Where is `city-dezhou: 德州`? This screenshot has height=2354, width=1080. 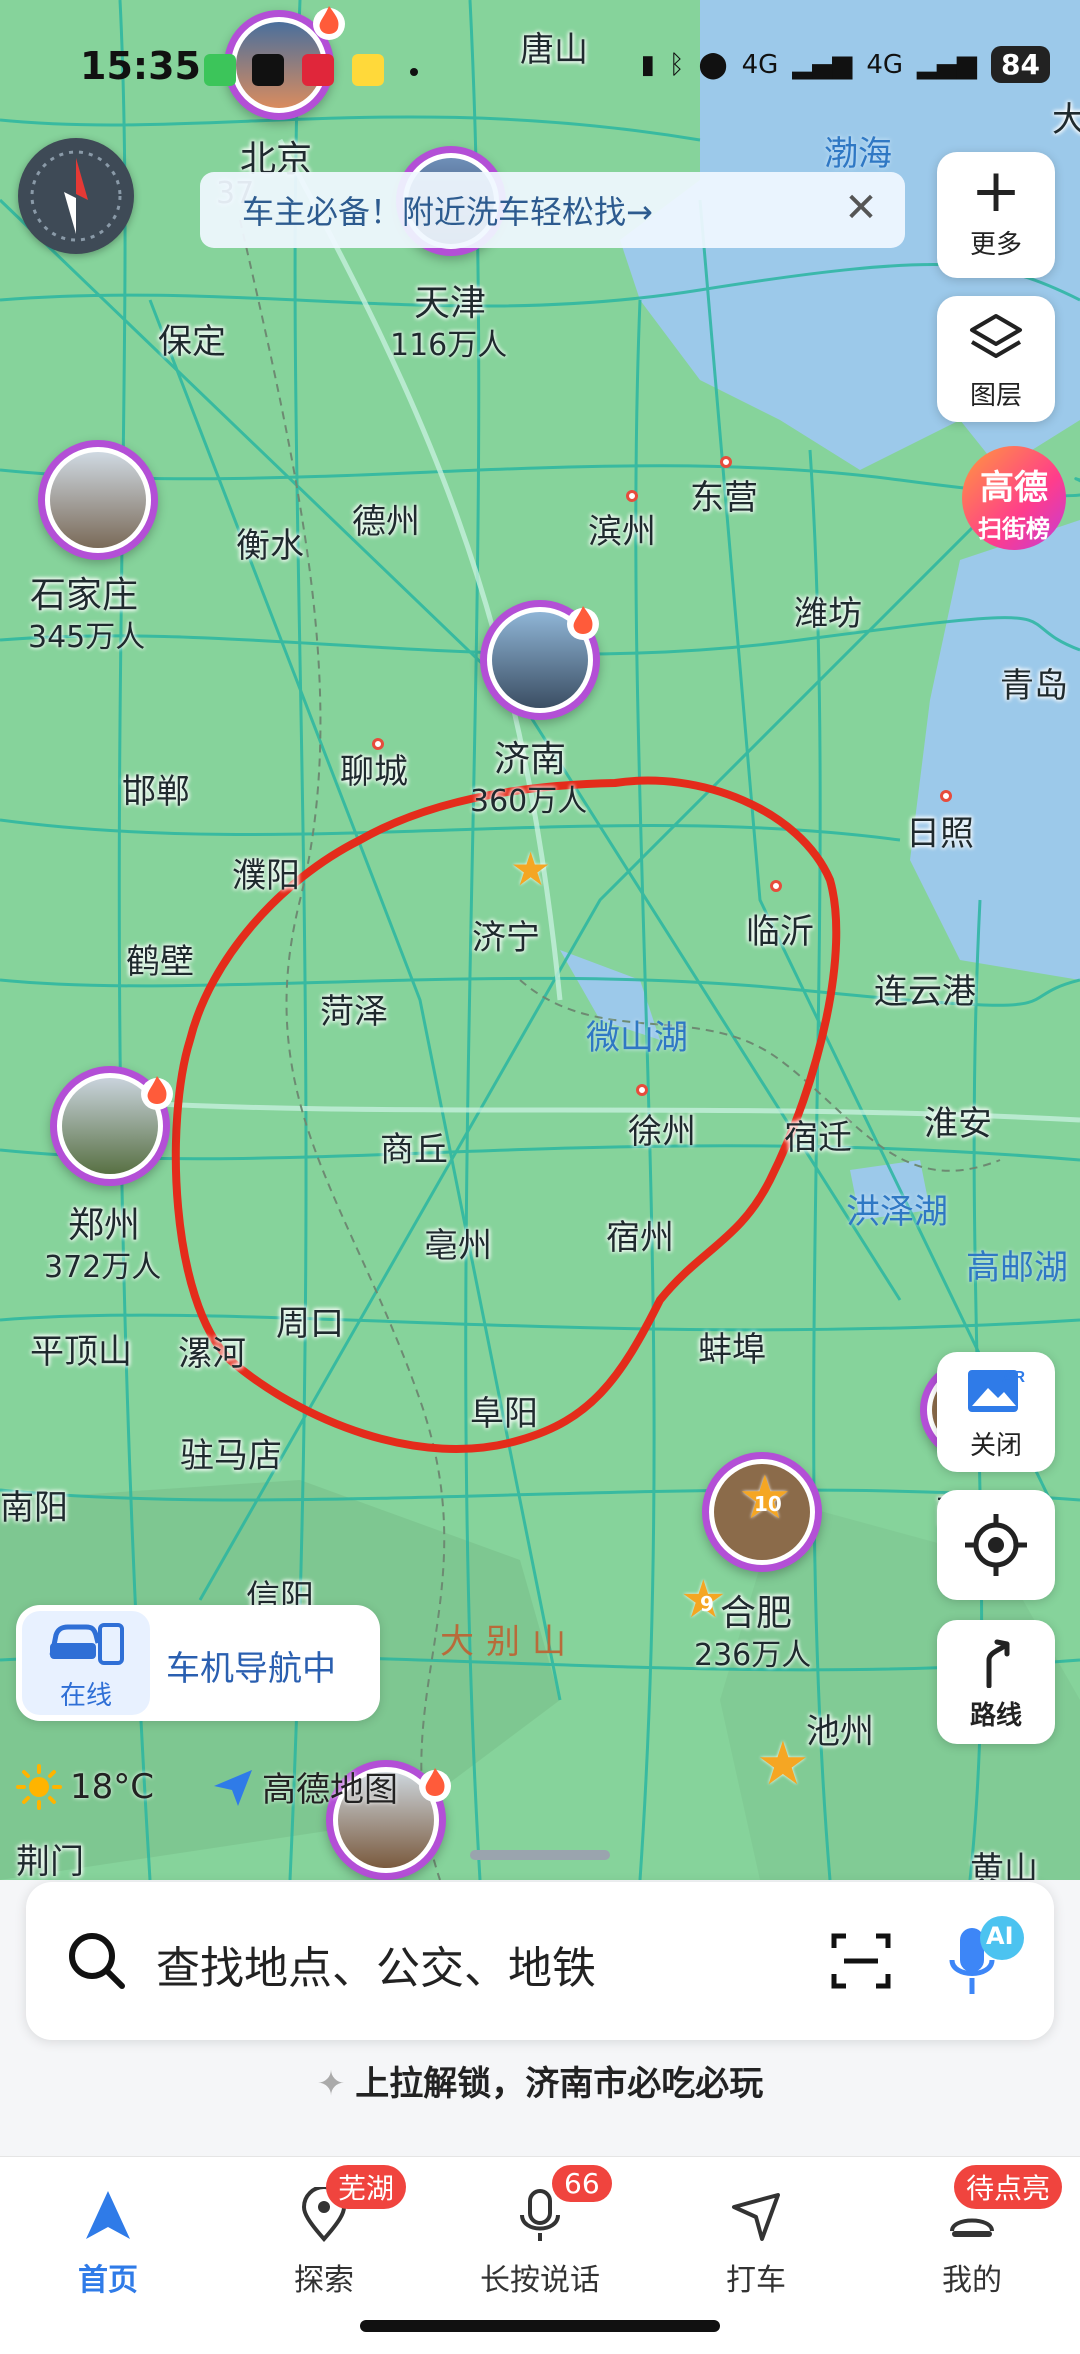 city-dezhou: 德州 is located at coordinates (386, 518).